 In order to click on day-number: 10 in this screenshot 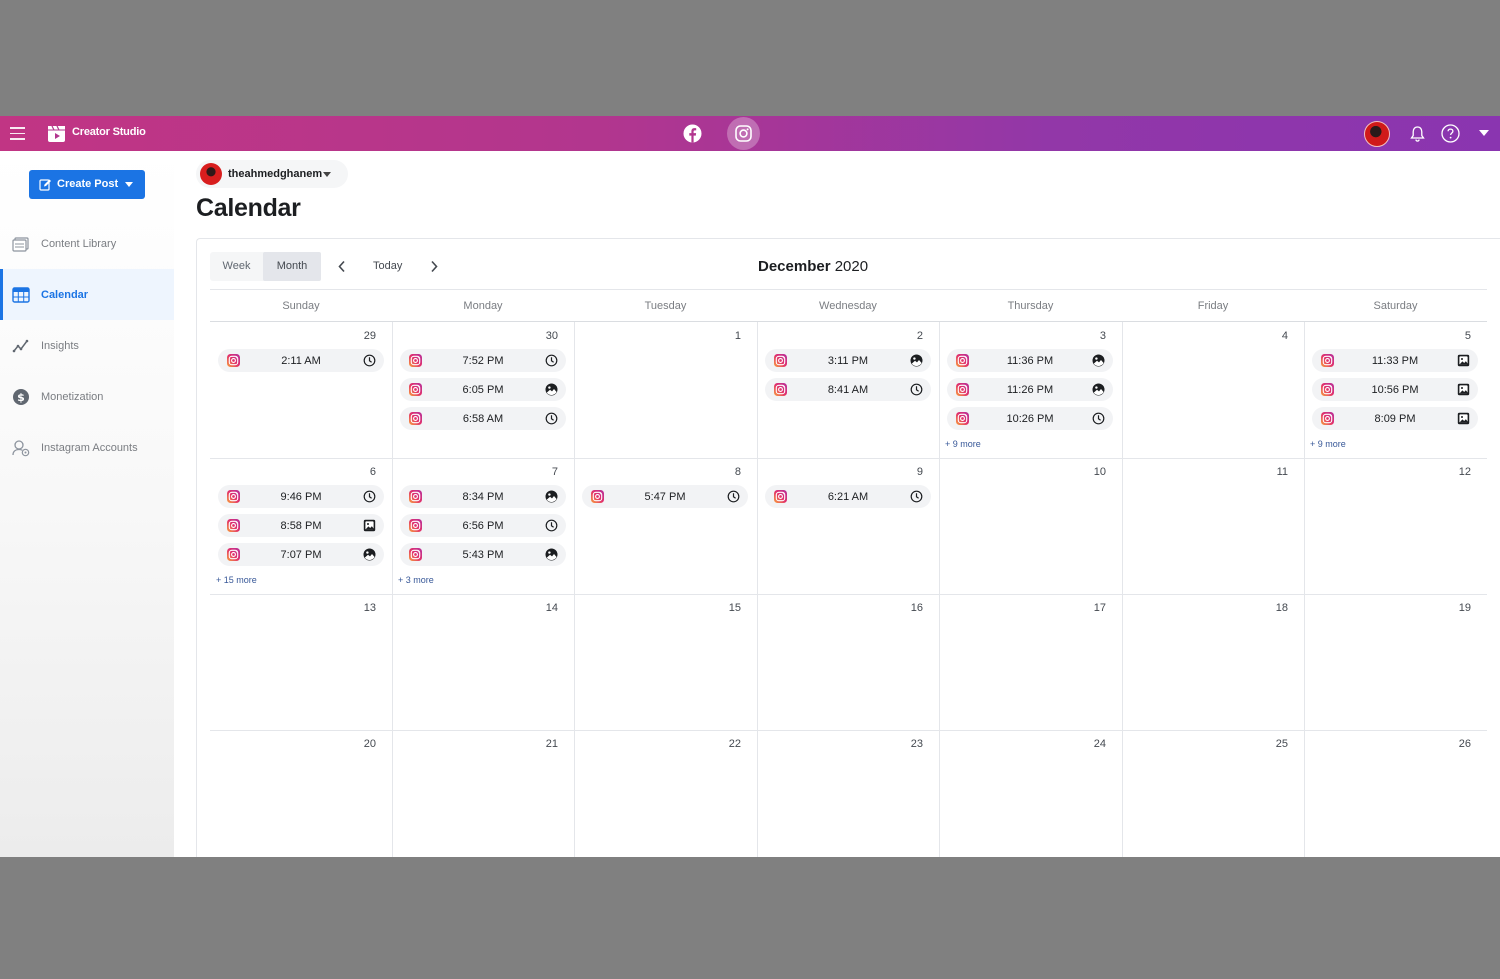, I will do `click(1091, 472)`.